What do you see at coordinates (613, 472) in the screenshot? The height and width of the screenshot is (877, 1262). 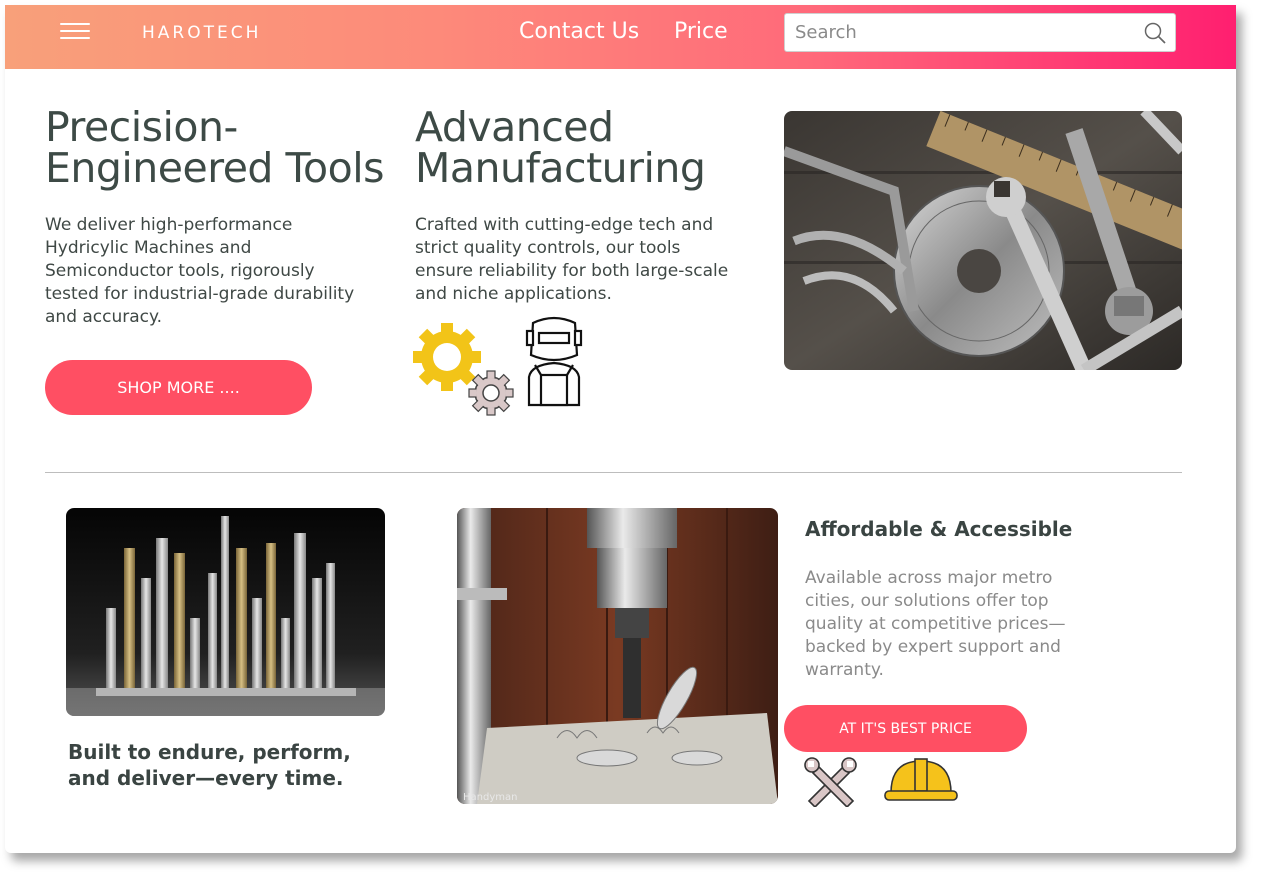 I see `section-divider` at bounding box center [613, 472].